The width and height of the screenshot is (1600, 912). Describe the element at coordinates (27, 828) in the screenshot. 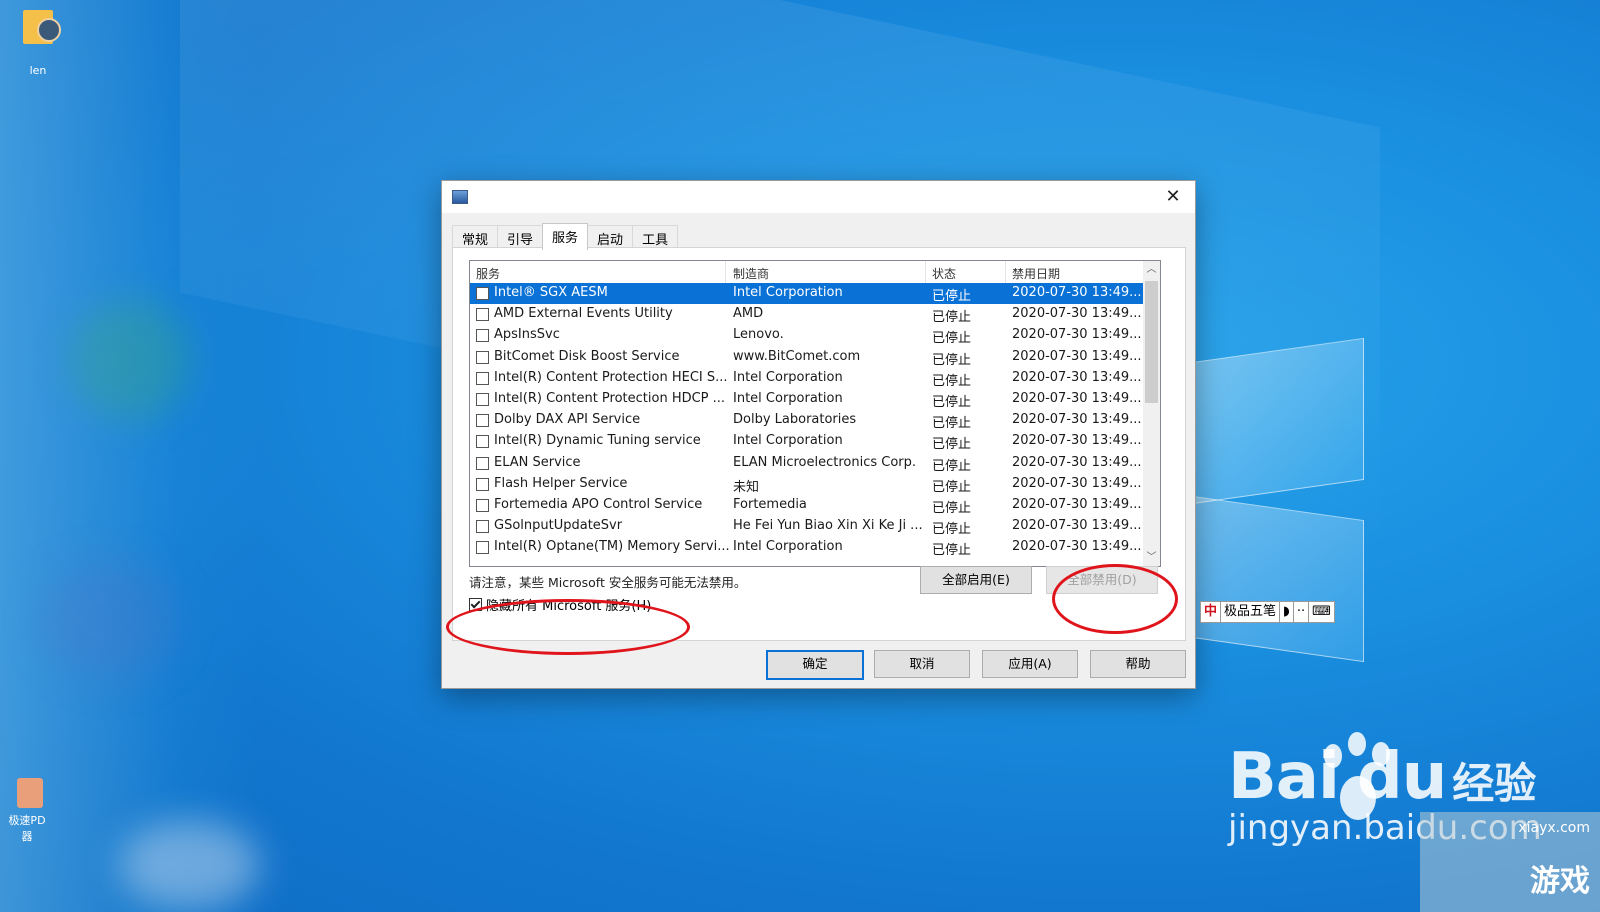

I see `desktop-icon-label: 极速PD 器` at that location.